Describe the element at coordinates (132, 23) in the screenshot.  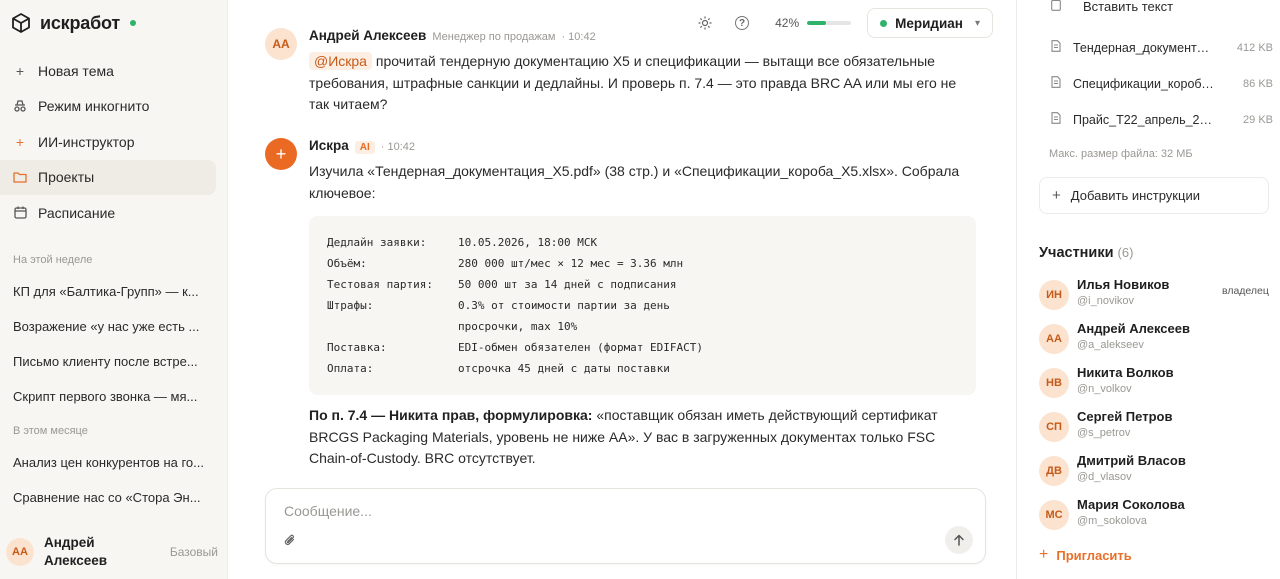
I see `status-dot` at that location.